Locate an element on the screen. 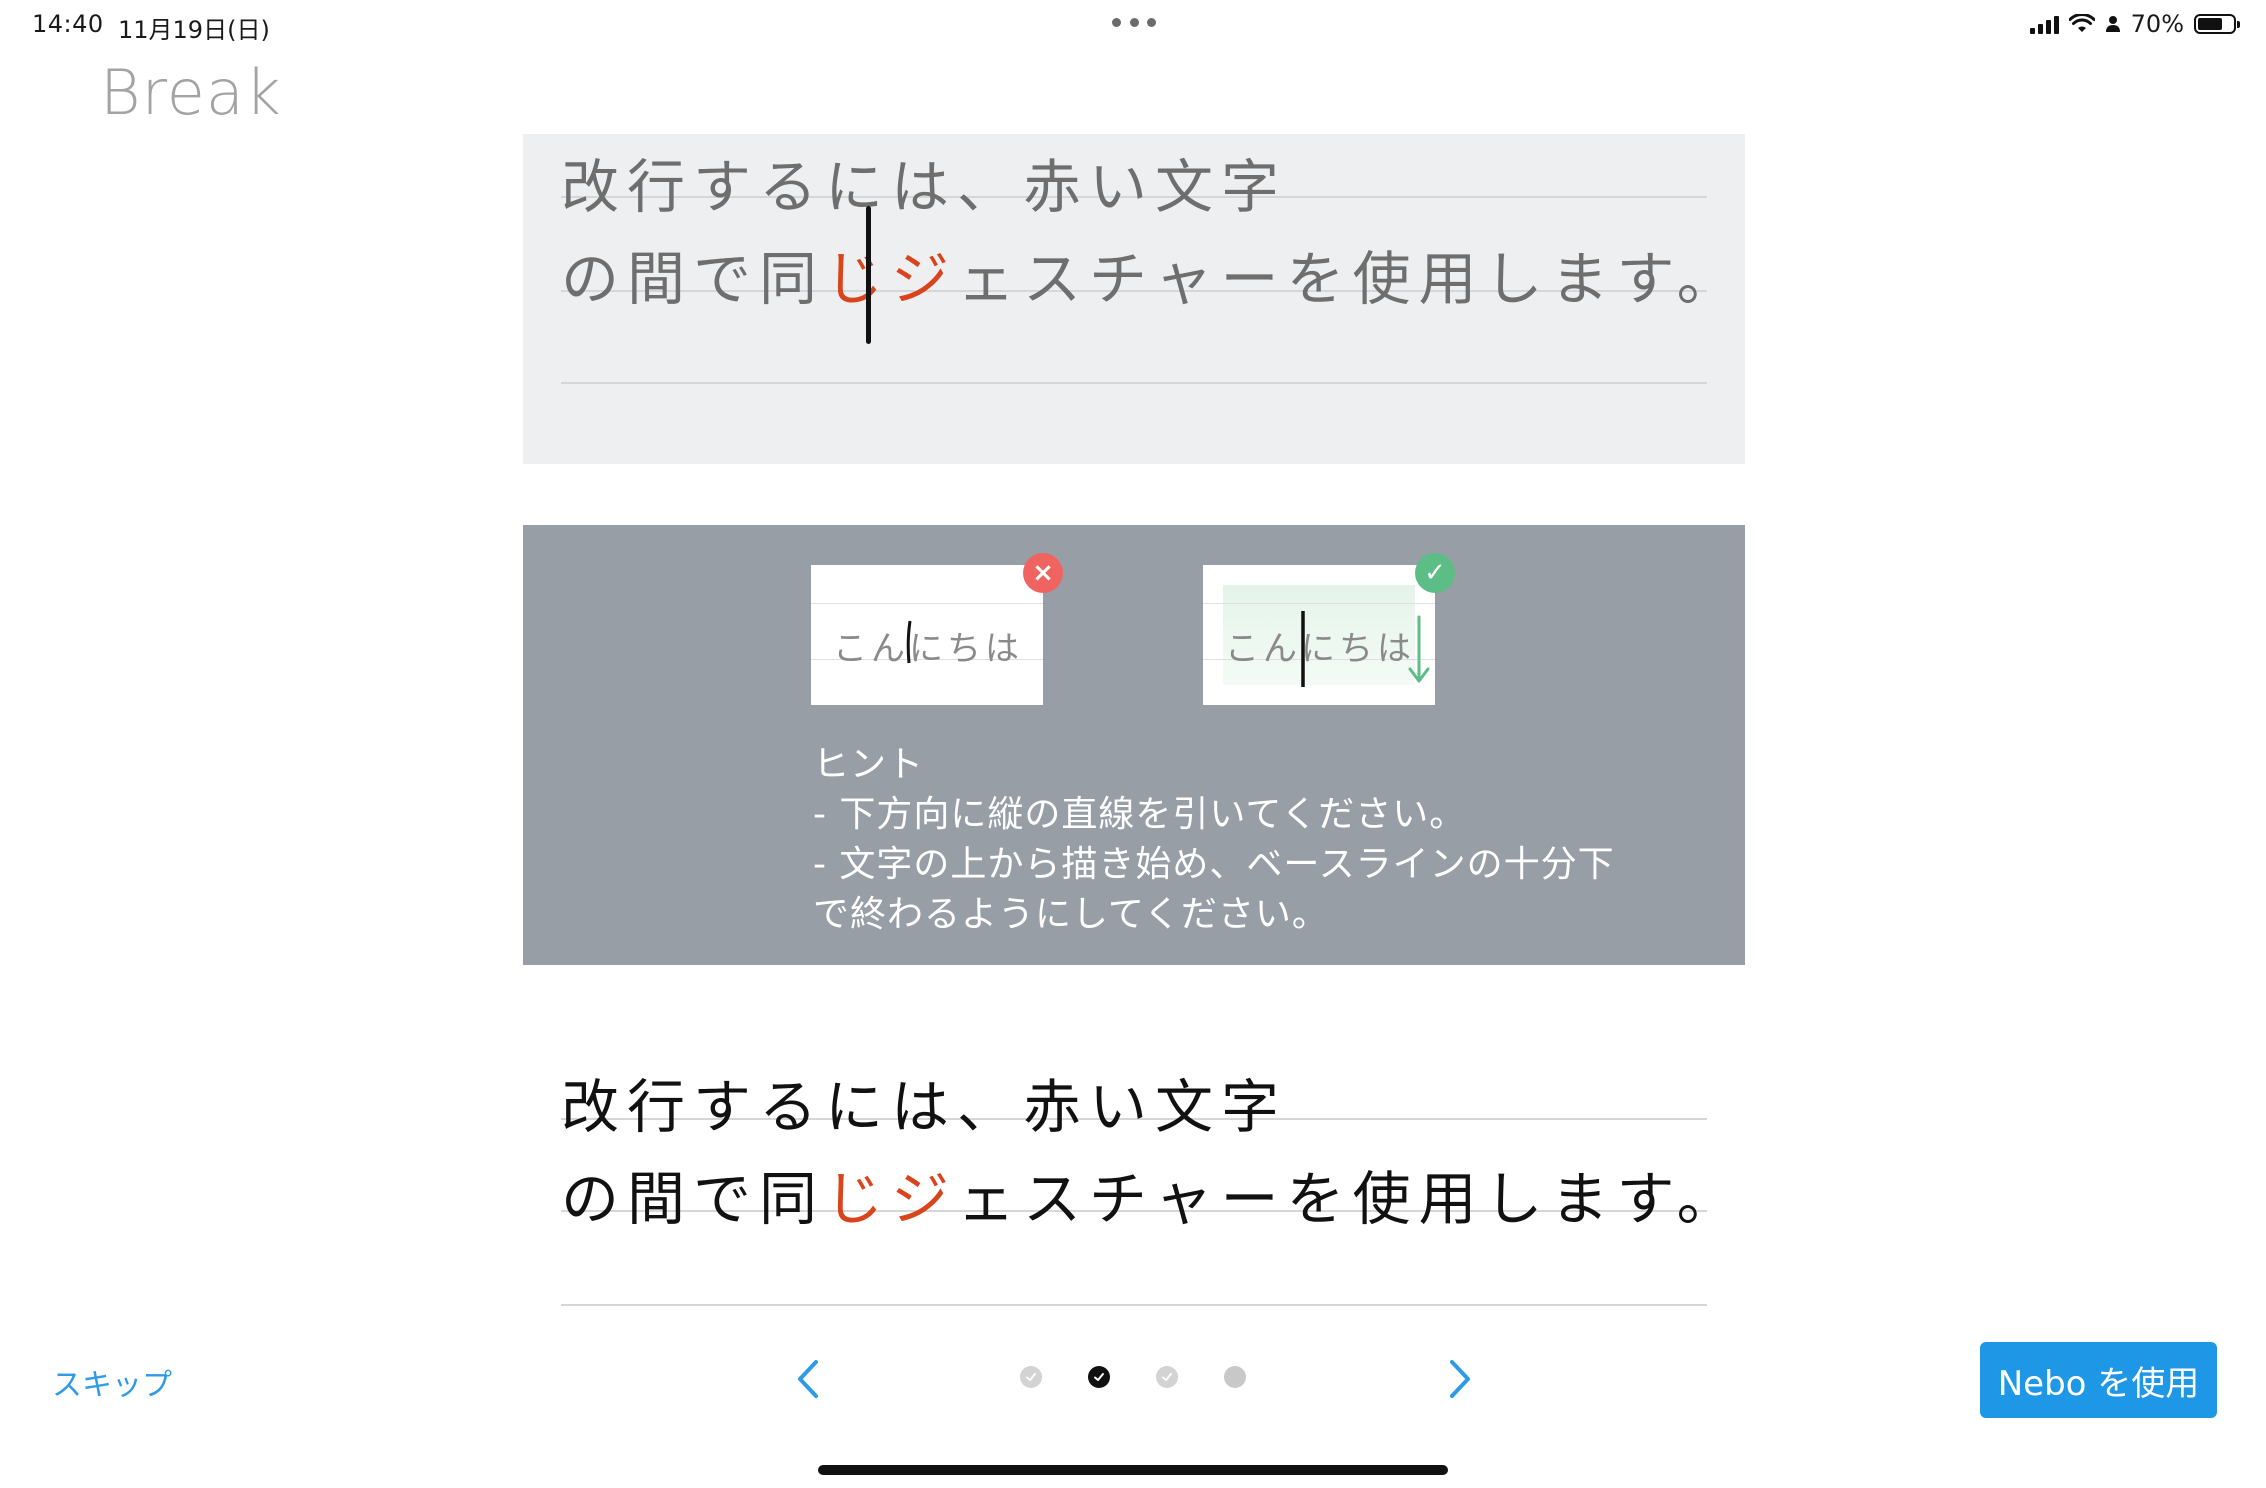 The width and height of the screenshot is (2266, 1488). handwriting-demo-animation: 改行するには、赤い文字 の間で同じジェスチャーを使用します。 is located at coordinates (1134, 299).